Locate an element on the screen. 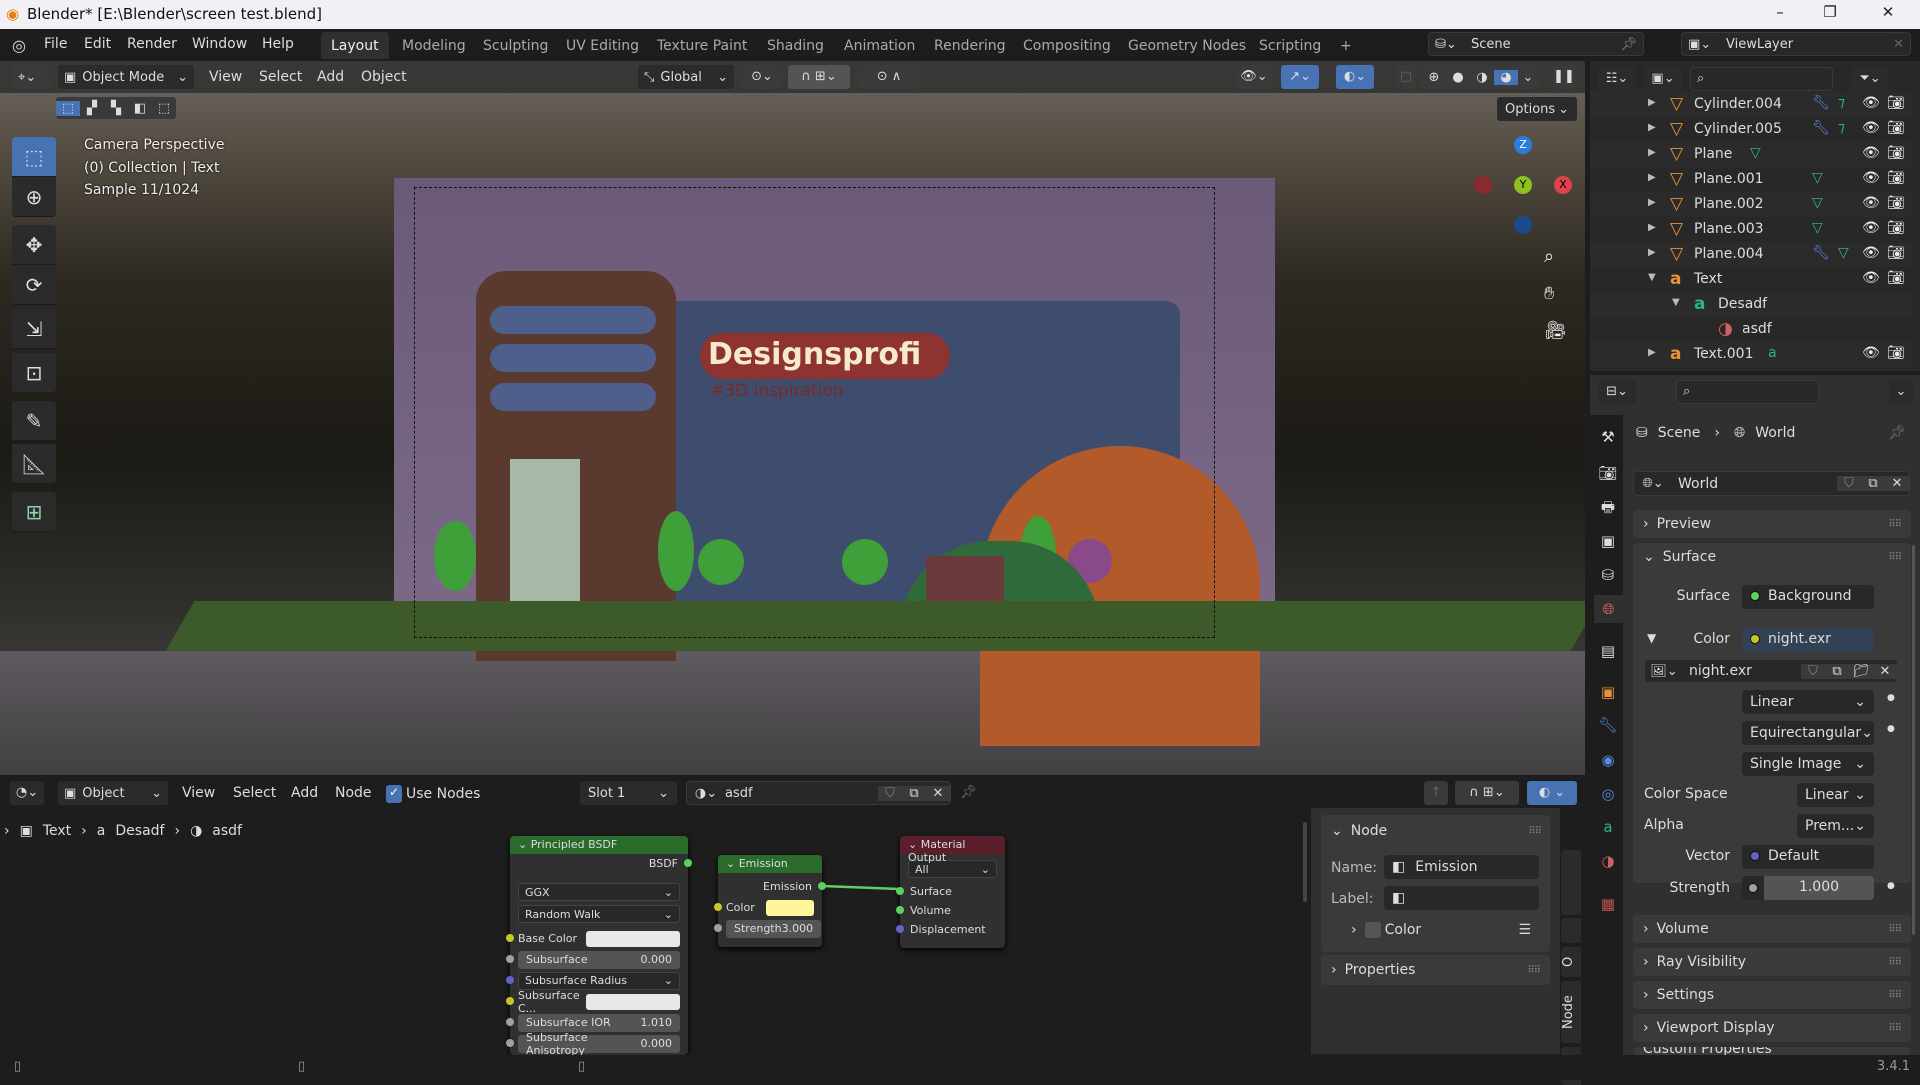 The height and width of the screenshot is (1085, 1920). pivot-point-button: ⊙⌄ is located at coordinates (762, 77).